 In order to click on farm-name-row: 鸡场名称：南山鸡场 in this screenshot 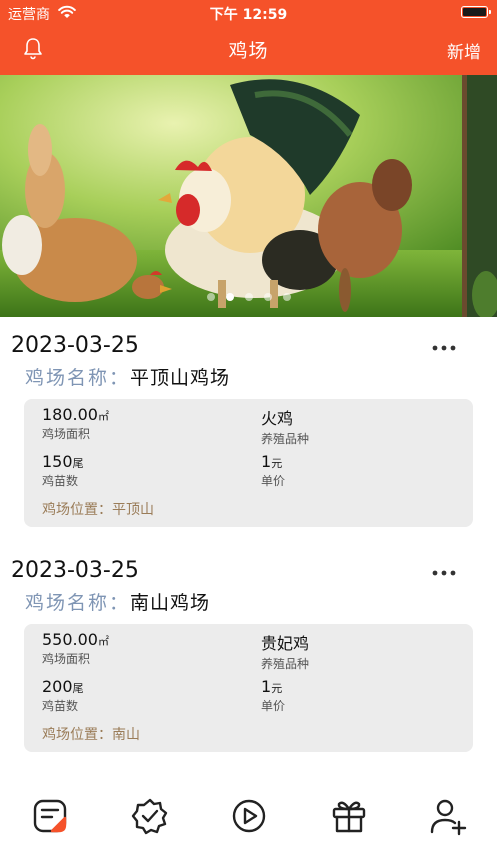, I will do `click(117, 601)`.